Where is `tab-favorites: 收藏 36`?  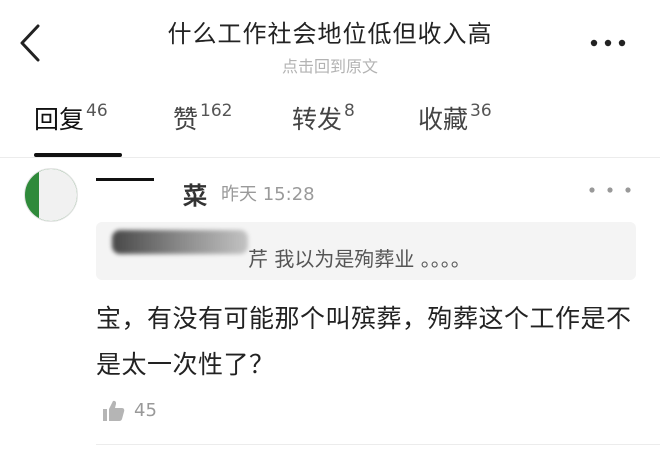
tab-favorites: 收藏 36 is located at coordinates (455, 118).